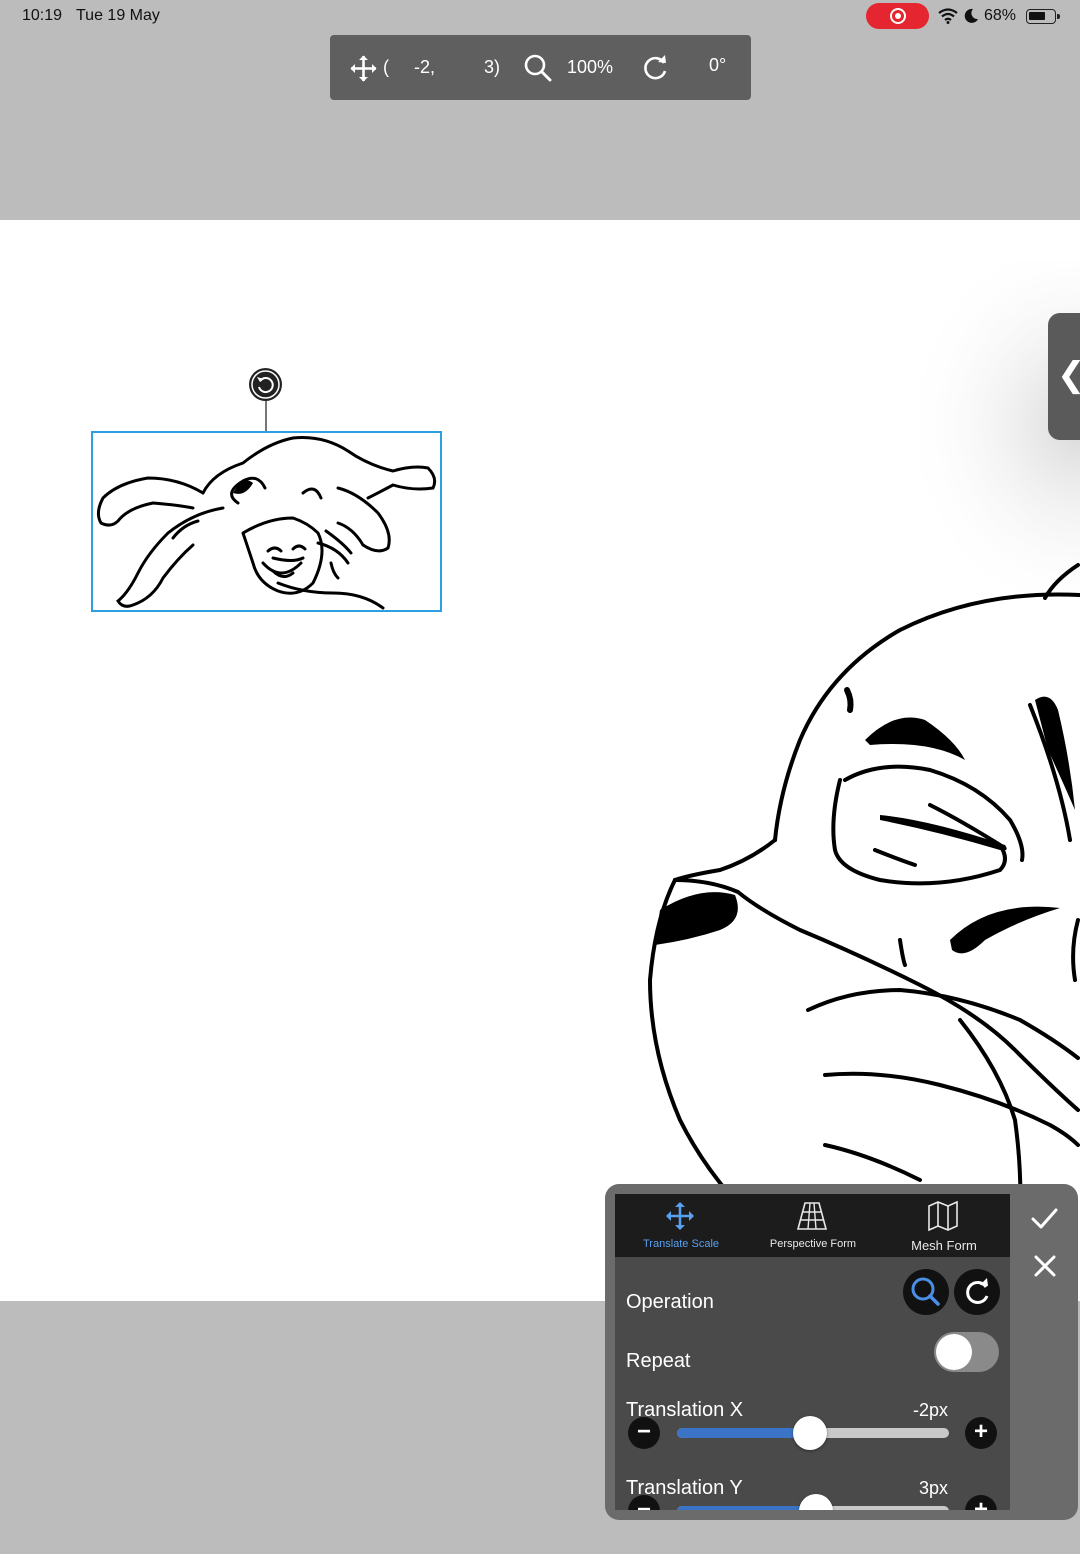 This screenshot has width=1080, height=1554. Describe the element at coordinates (266, 416) in the screenshot. I see `rotate-handle-line` at that location.